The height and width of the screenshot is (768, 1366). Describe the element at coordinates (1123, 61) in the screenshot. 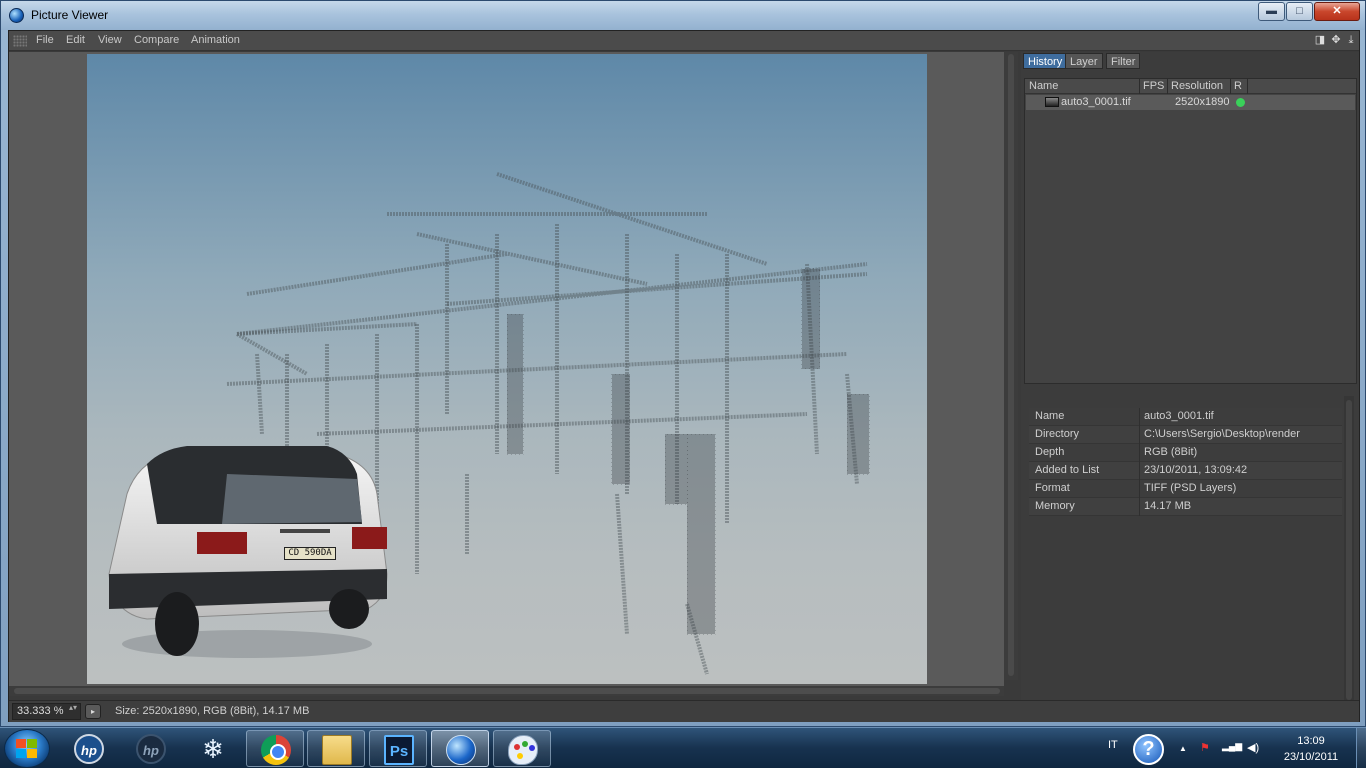

I see `tab-filter: Filter` at that location.